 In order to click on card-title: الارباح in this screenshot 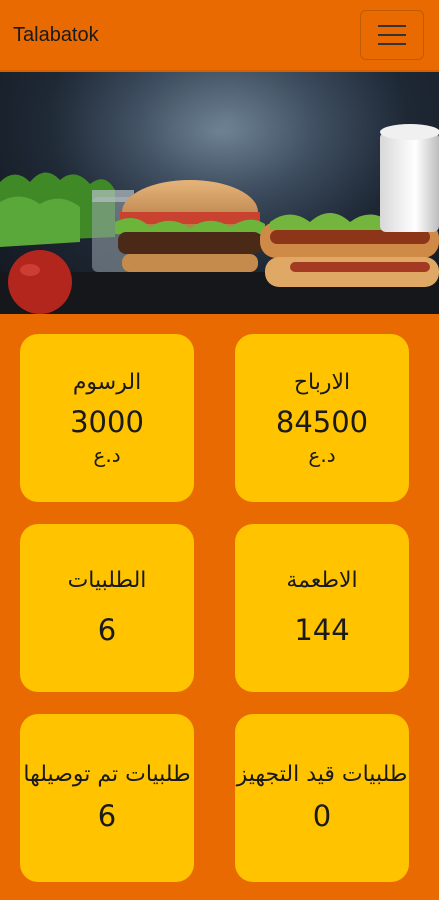, I will do `click(322, 382)`.